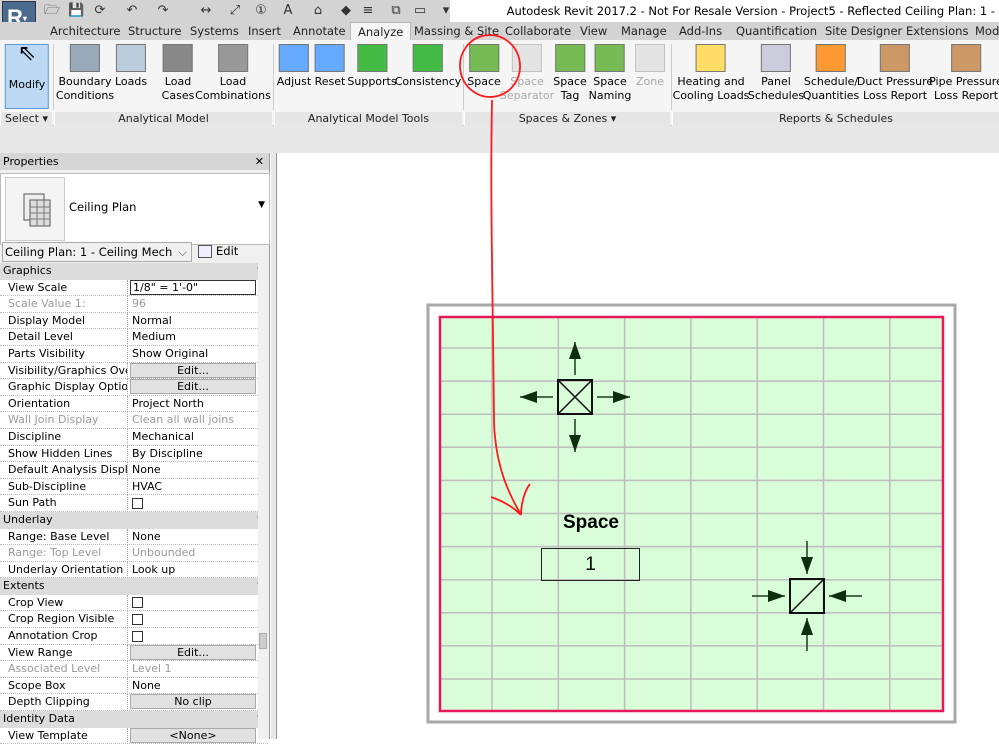 This screenshot has height=744, width=999. I want to click on thin-lines-icon: ≡, so click(368, 10).